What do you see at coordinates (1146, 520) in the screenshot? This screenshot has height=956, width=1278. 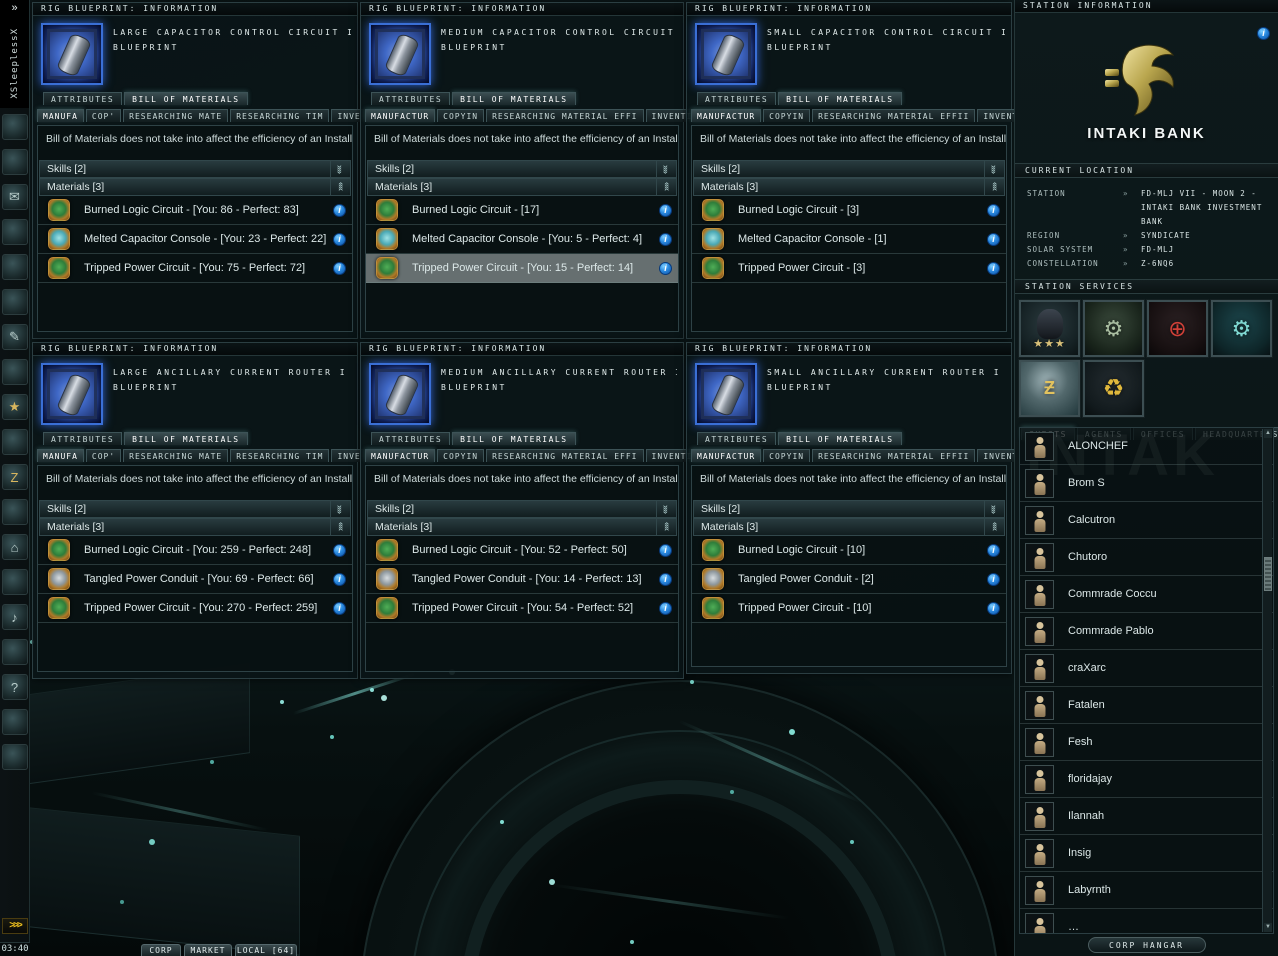 I see `guest-row: Calcutron` at bounding box center [1146, 520].